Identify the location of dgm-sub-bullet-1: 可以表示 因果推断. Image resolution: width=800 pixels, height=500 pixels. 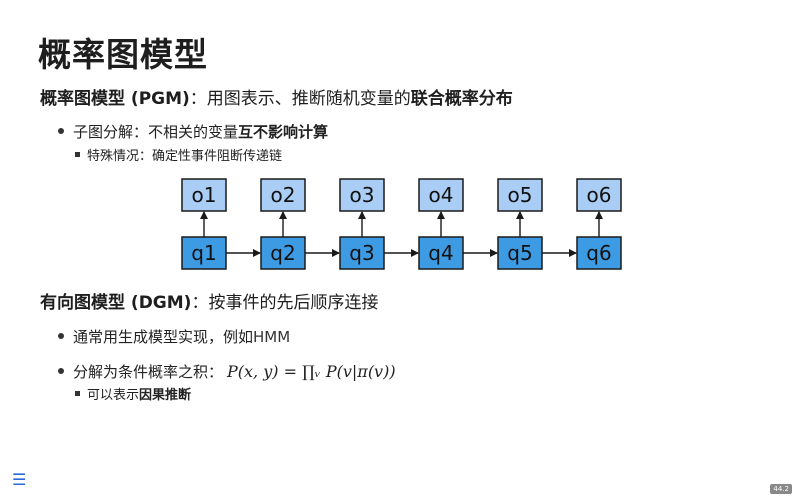
(133, 393).